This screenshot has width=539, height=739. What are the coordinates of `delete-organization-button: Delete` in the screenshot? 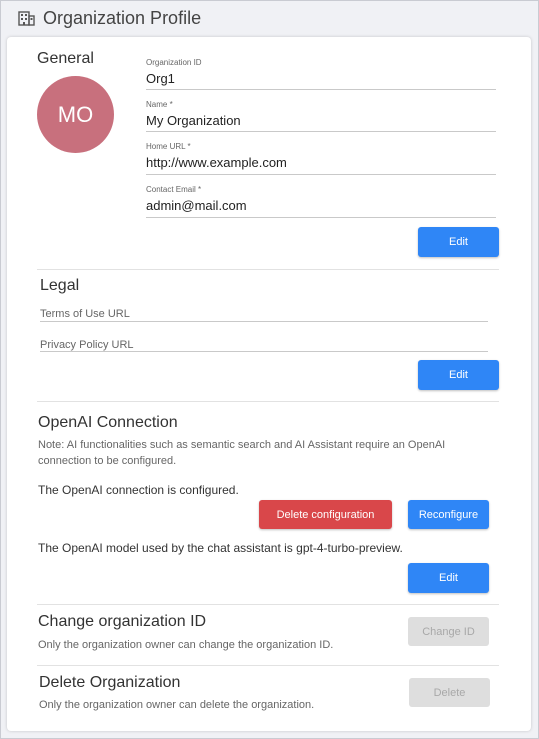 It's located at (449, 692).